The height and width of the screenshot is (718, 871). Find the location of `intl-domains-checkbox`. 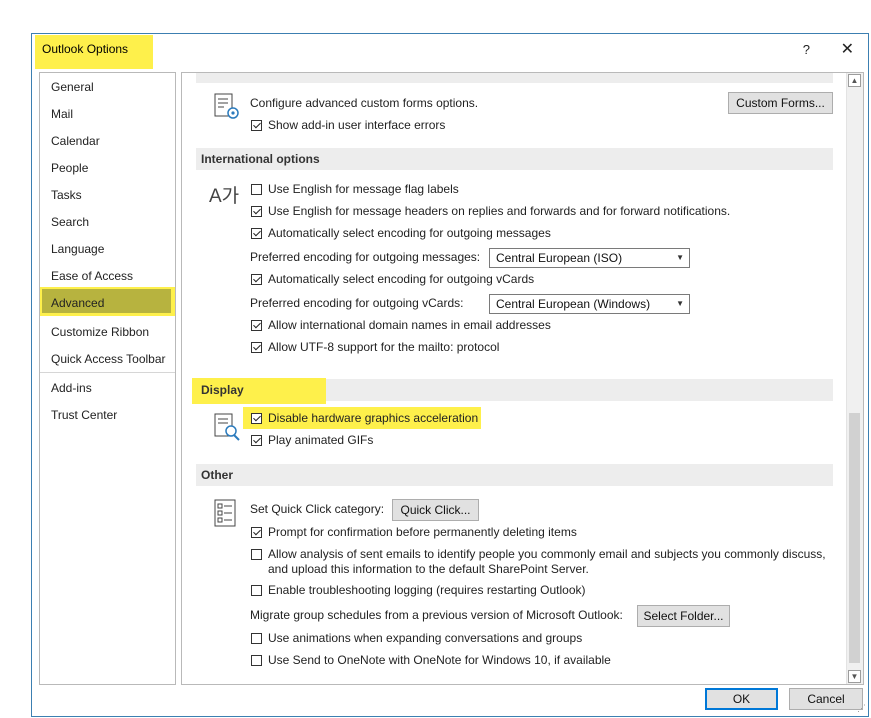

intl-domains-checkbox is located at coordinates (256, 325).